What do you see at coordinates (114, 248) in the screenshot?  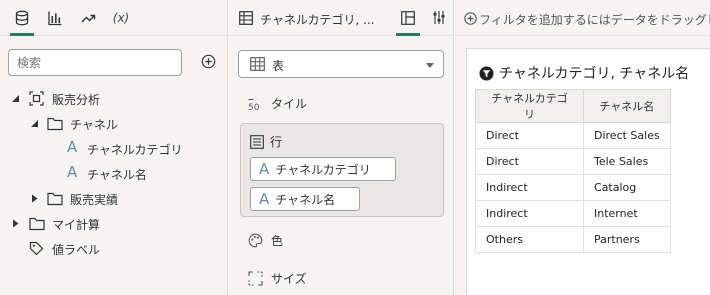 I see `tree-item-value-label: 値ラベル` at bounding box center [114, 248].